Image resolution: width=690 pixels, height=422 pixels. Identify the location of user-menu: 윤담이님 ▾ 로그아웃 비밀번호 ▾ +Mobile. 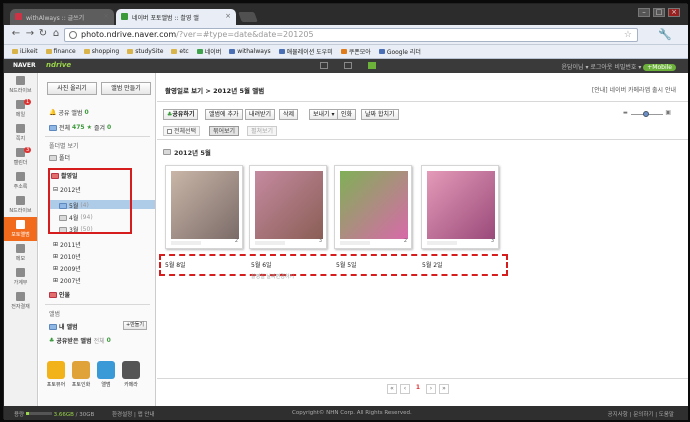
(618, 66).